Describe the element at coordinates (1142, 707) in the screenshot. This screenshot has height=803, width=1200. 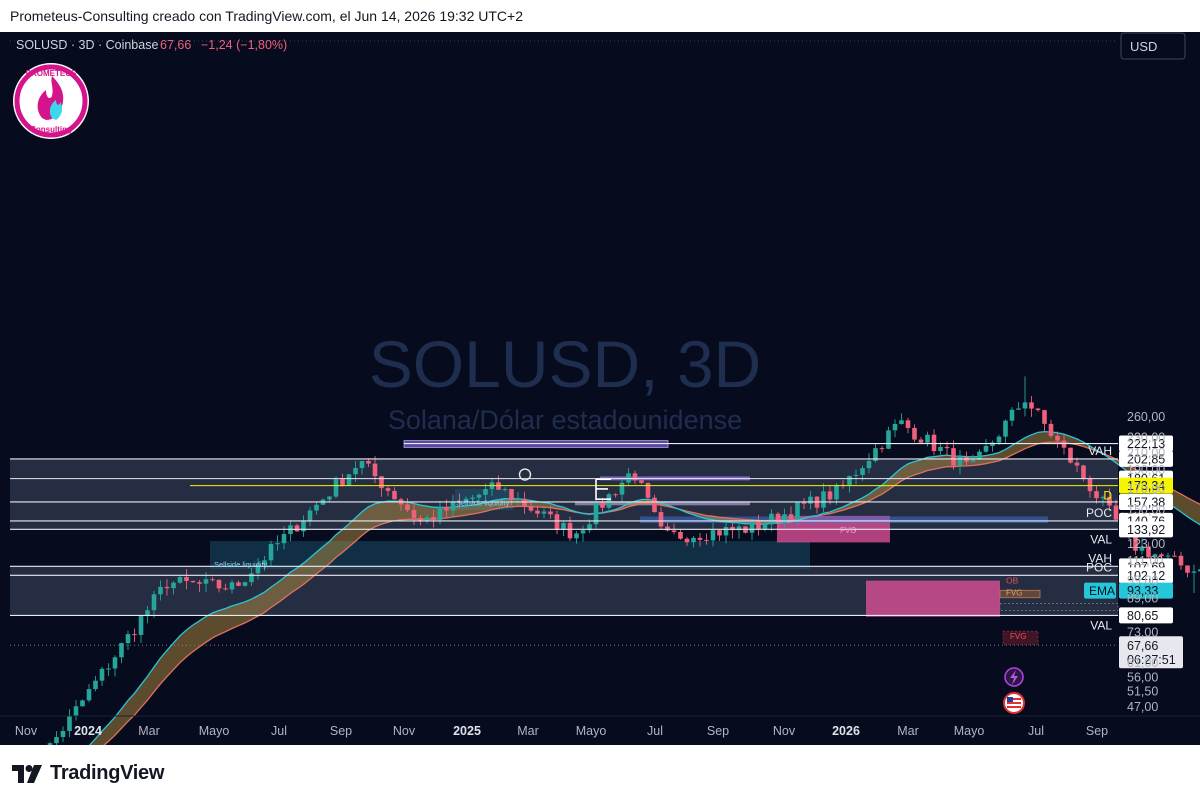
I see `y-tick-label: 47,00` at that location.